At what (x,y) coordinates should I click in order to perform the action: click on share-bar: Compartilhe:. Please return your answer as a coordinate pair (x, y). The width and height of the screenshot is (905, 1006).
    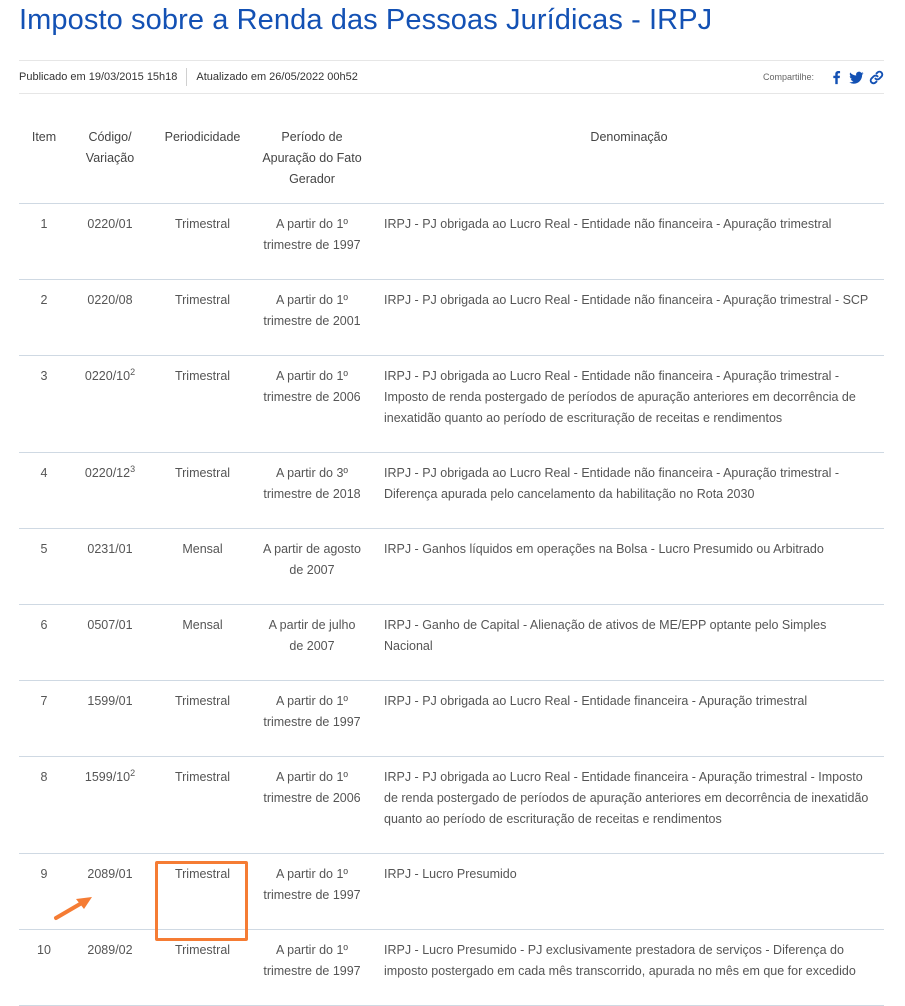
    Looking at the image, I should click on (823, 77).